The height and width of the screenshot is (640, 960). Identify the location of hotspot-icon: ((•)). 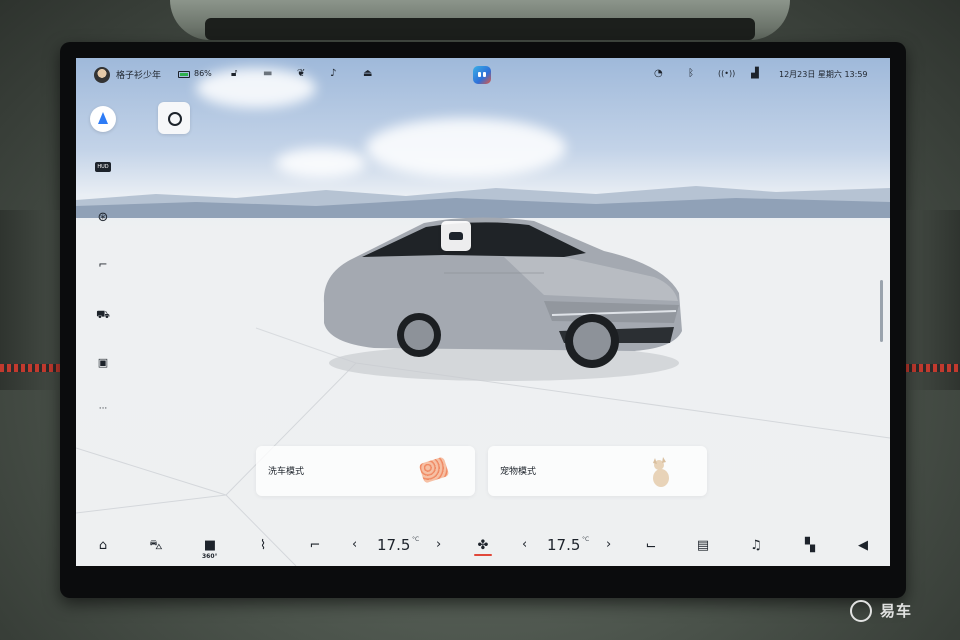
(726, 74).